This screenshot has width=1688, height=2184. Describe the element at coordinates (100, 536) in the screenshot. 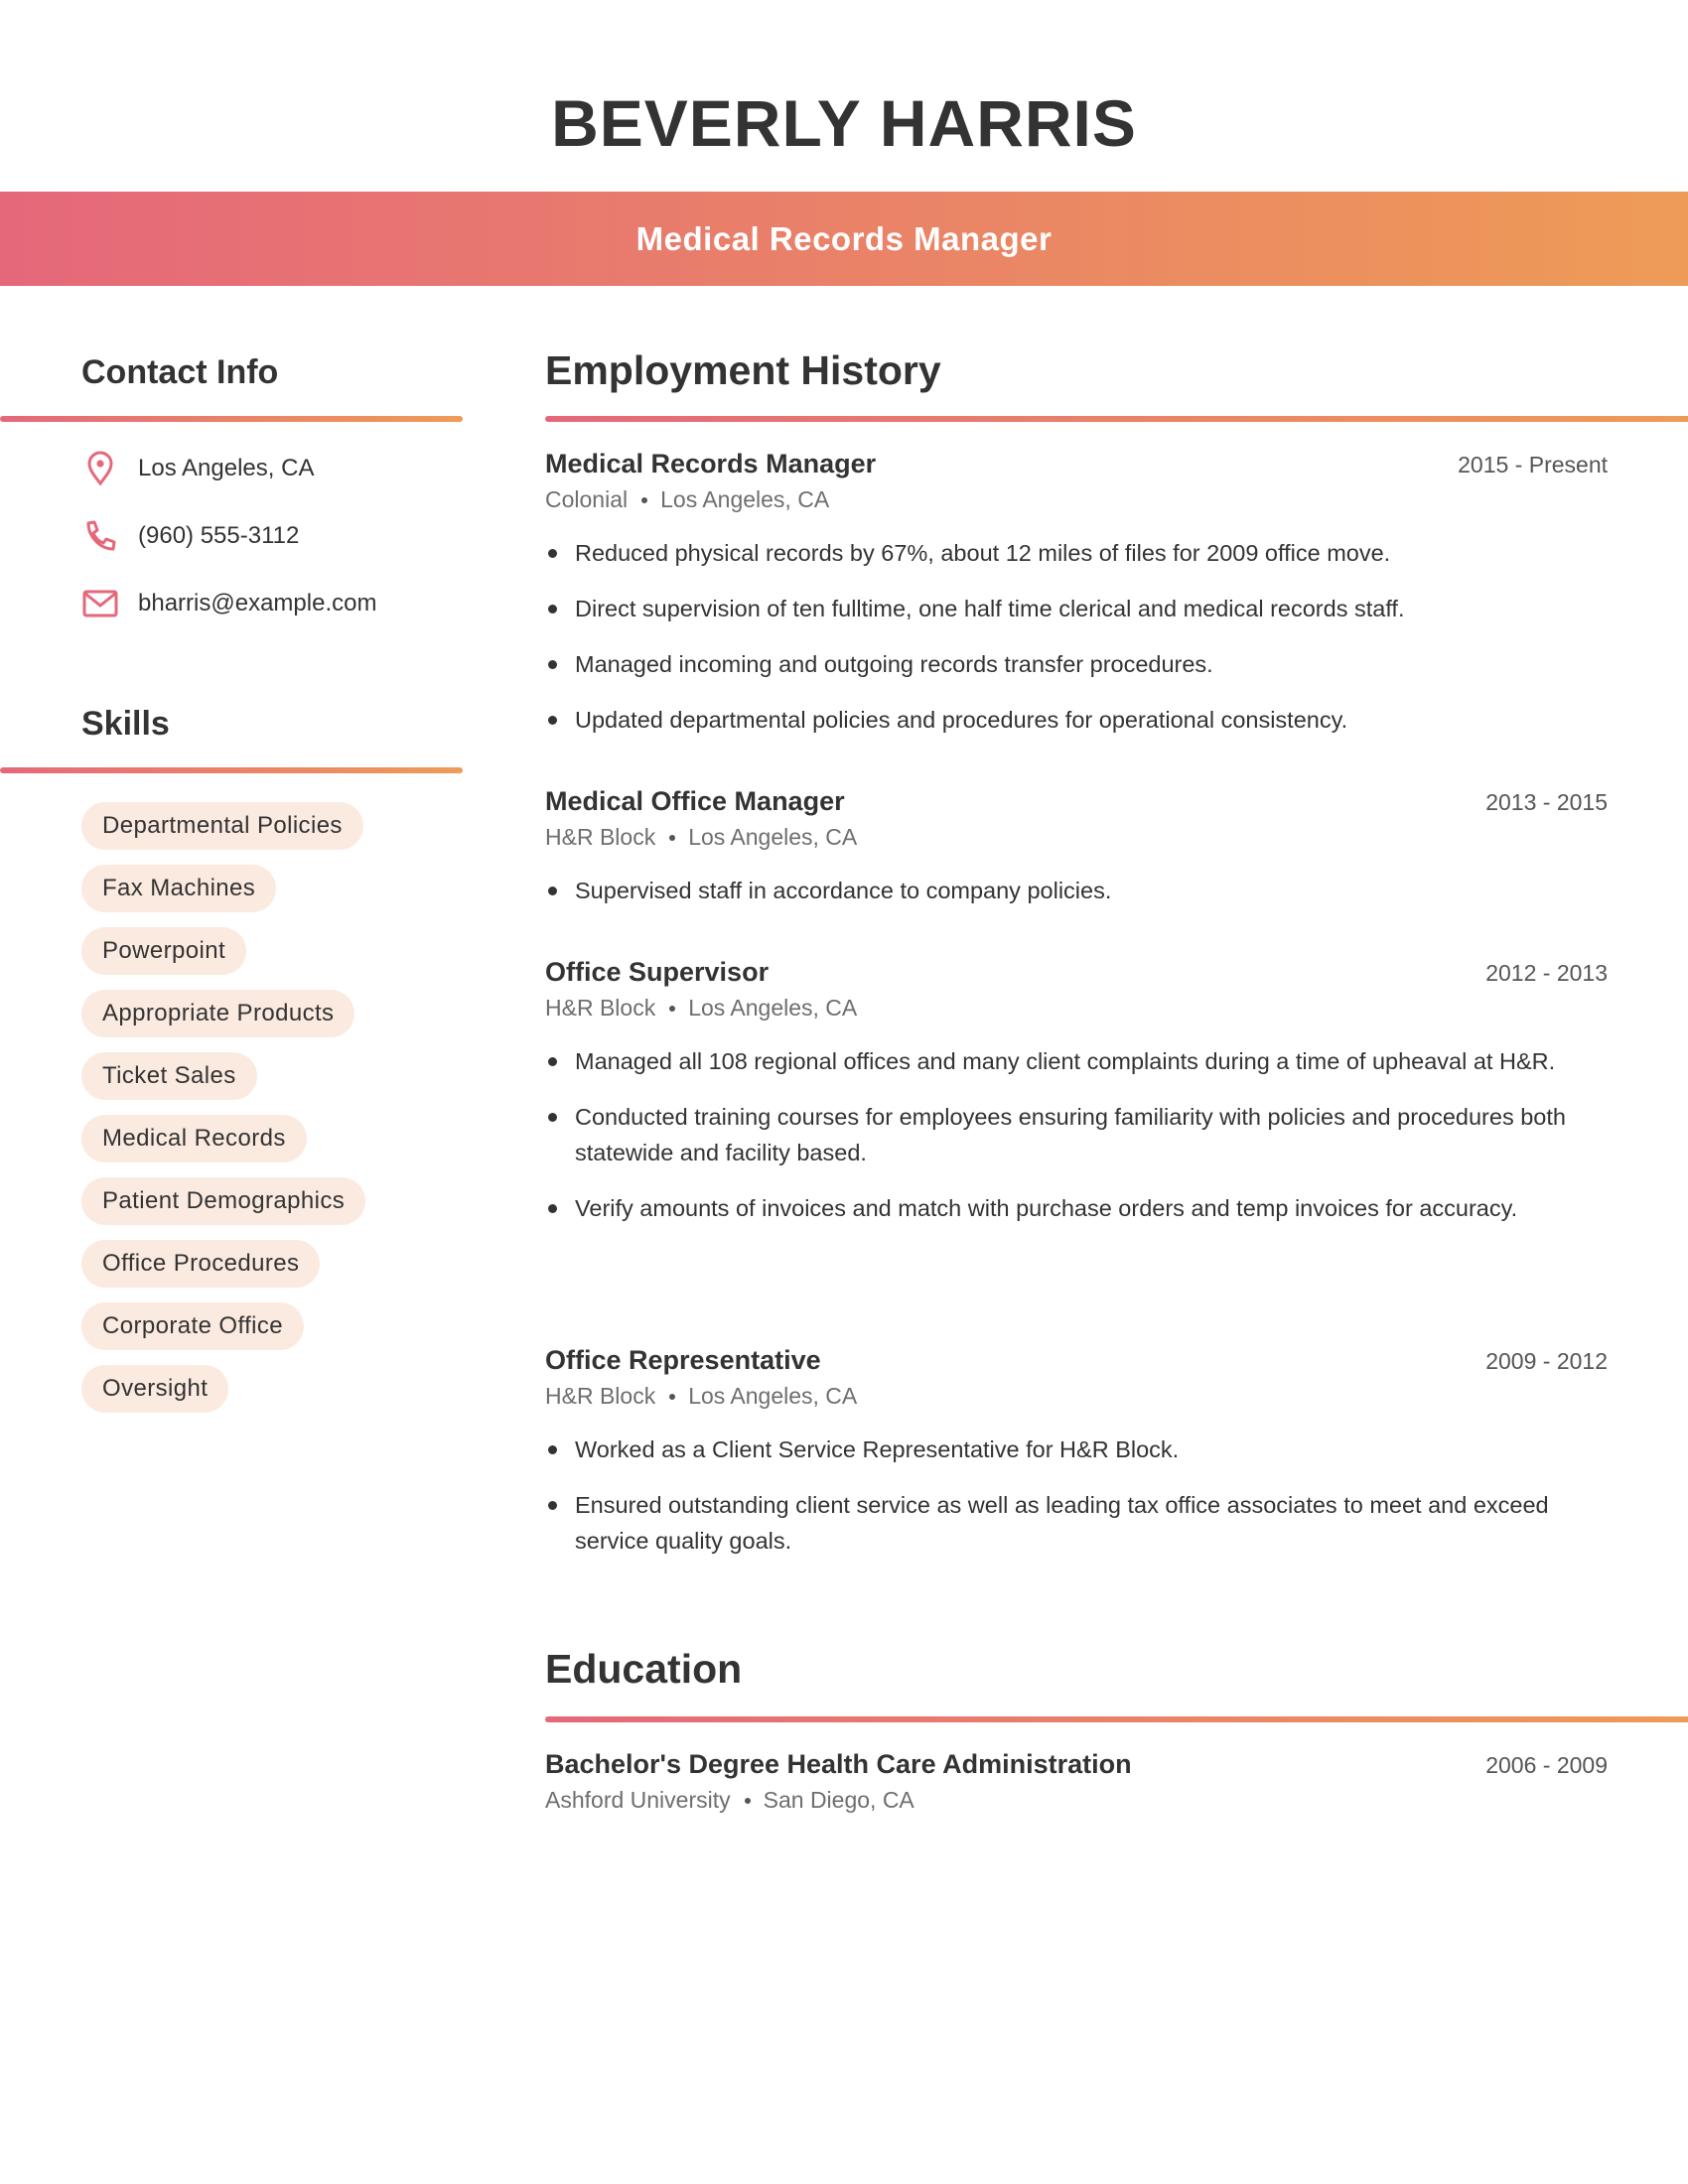

I see `phone-icon` at that location.